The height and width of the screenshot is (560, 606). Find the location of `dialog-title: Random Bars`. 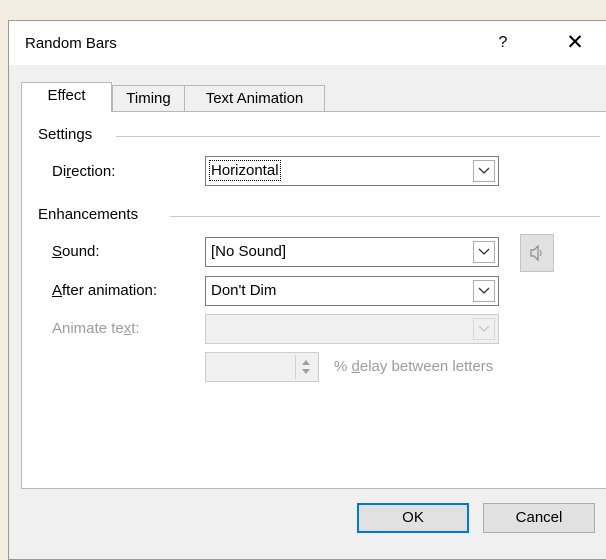

dialog-title: Random Bars is located at coordinates (71, 43).